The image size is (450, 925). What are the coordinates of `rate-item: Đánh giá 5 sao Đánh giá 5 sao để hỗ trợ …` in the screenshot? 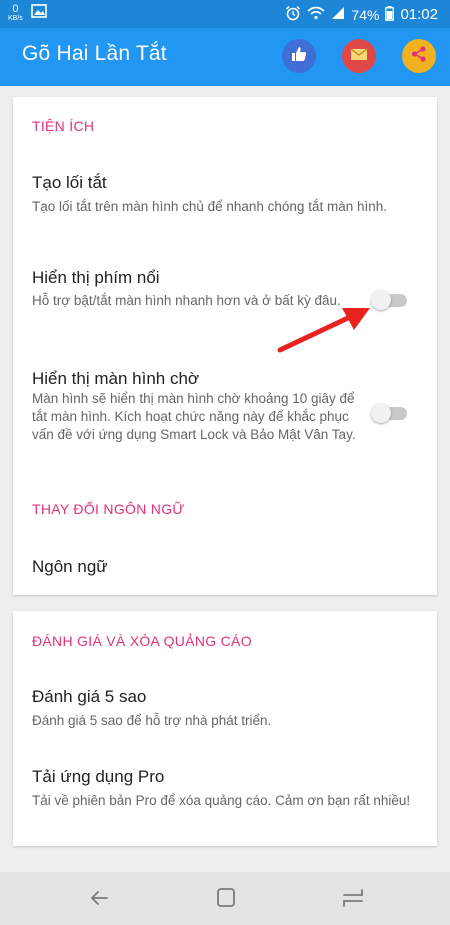 It's located at (225, 705).